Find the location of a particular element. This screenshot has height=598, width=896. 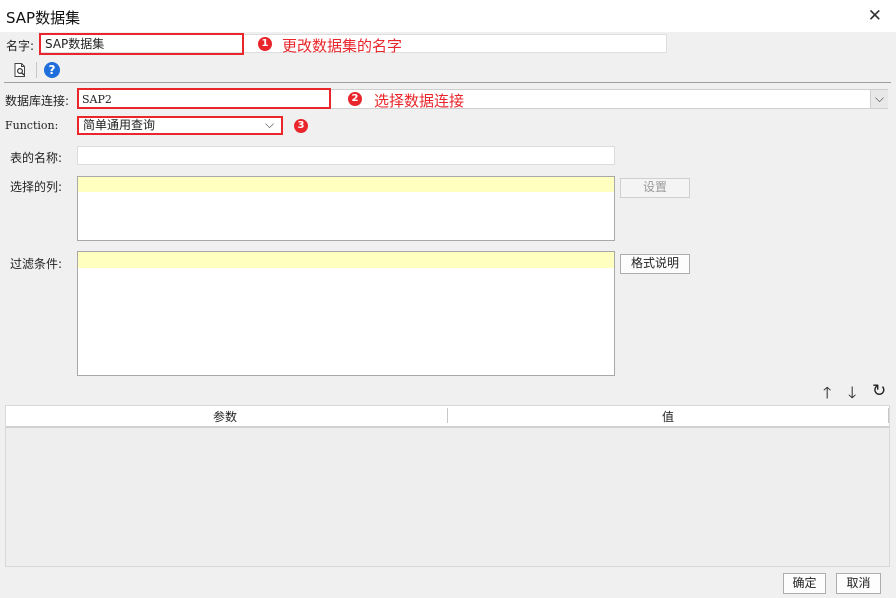

filter-highlight-row is located at coordinates (346, 260).